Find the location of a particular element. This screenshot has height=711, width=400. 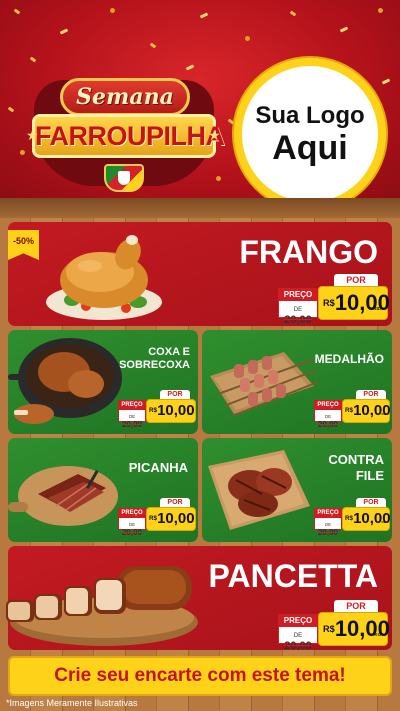

chicken-legs-pan-image is located at coordinates (65, 381).